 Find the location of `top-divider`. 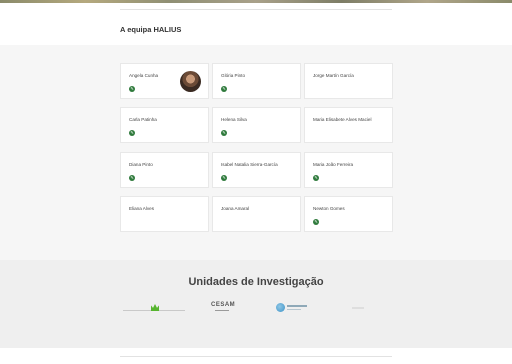

top-divider is located at coordinates (256, 9).